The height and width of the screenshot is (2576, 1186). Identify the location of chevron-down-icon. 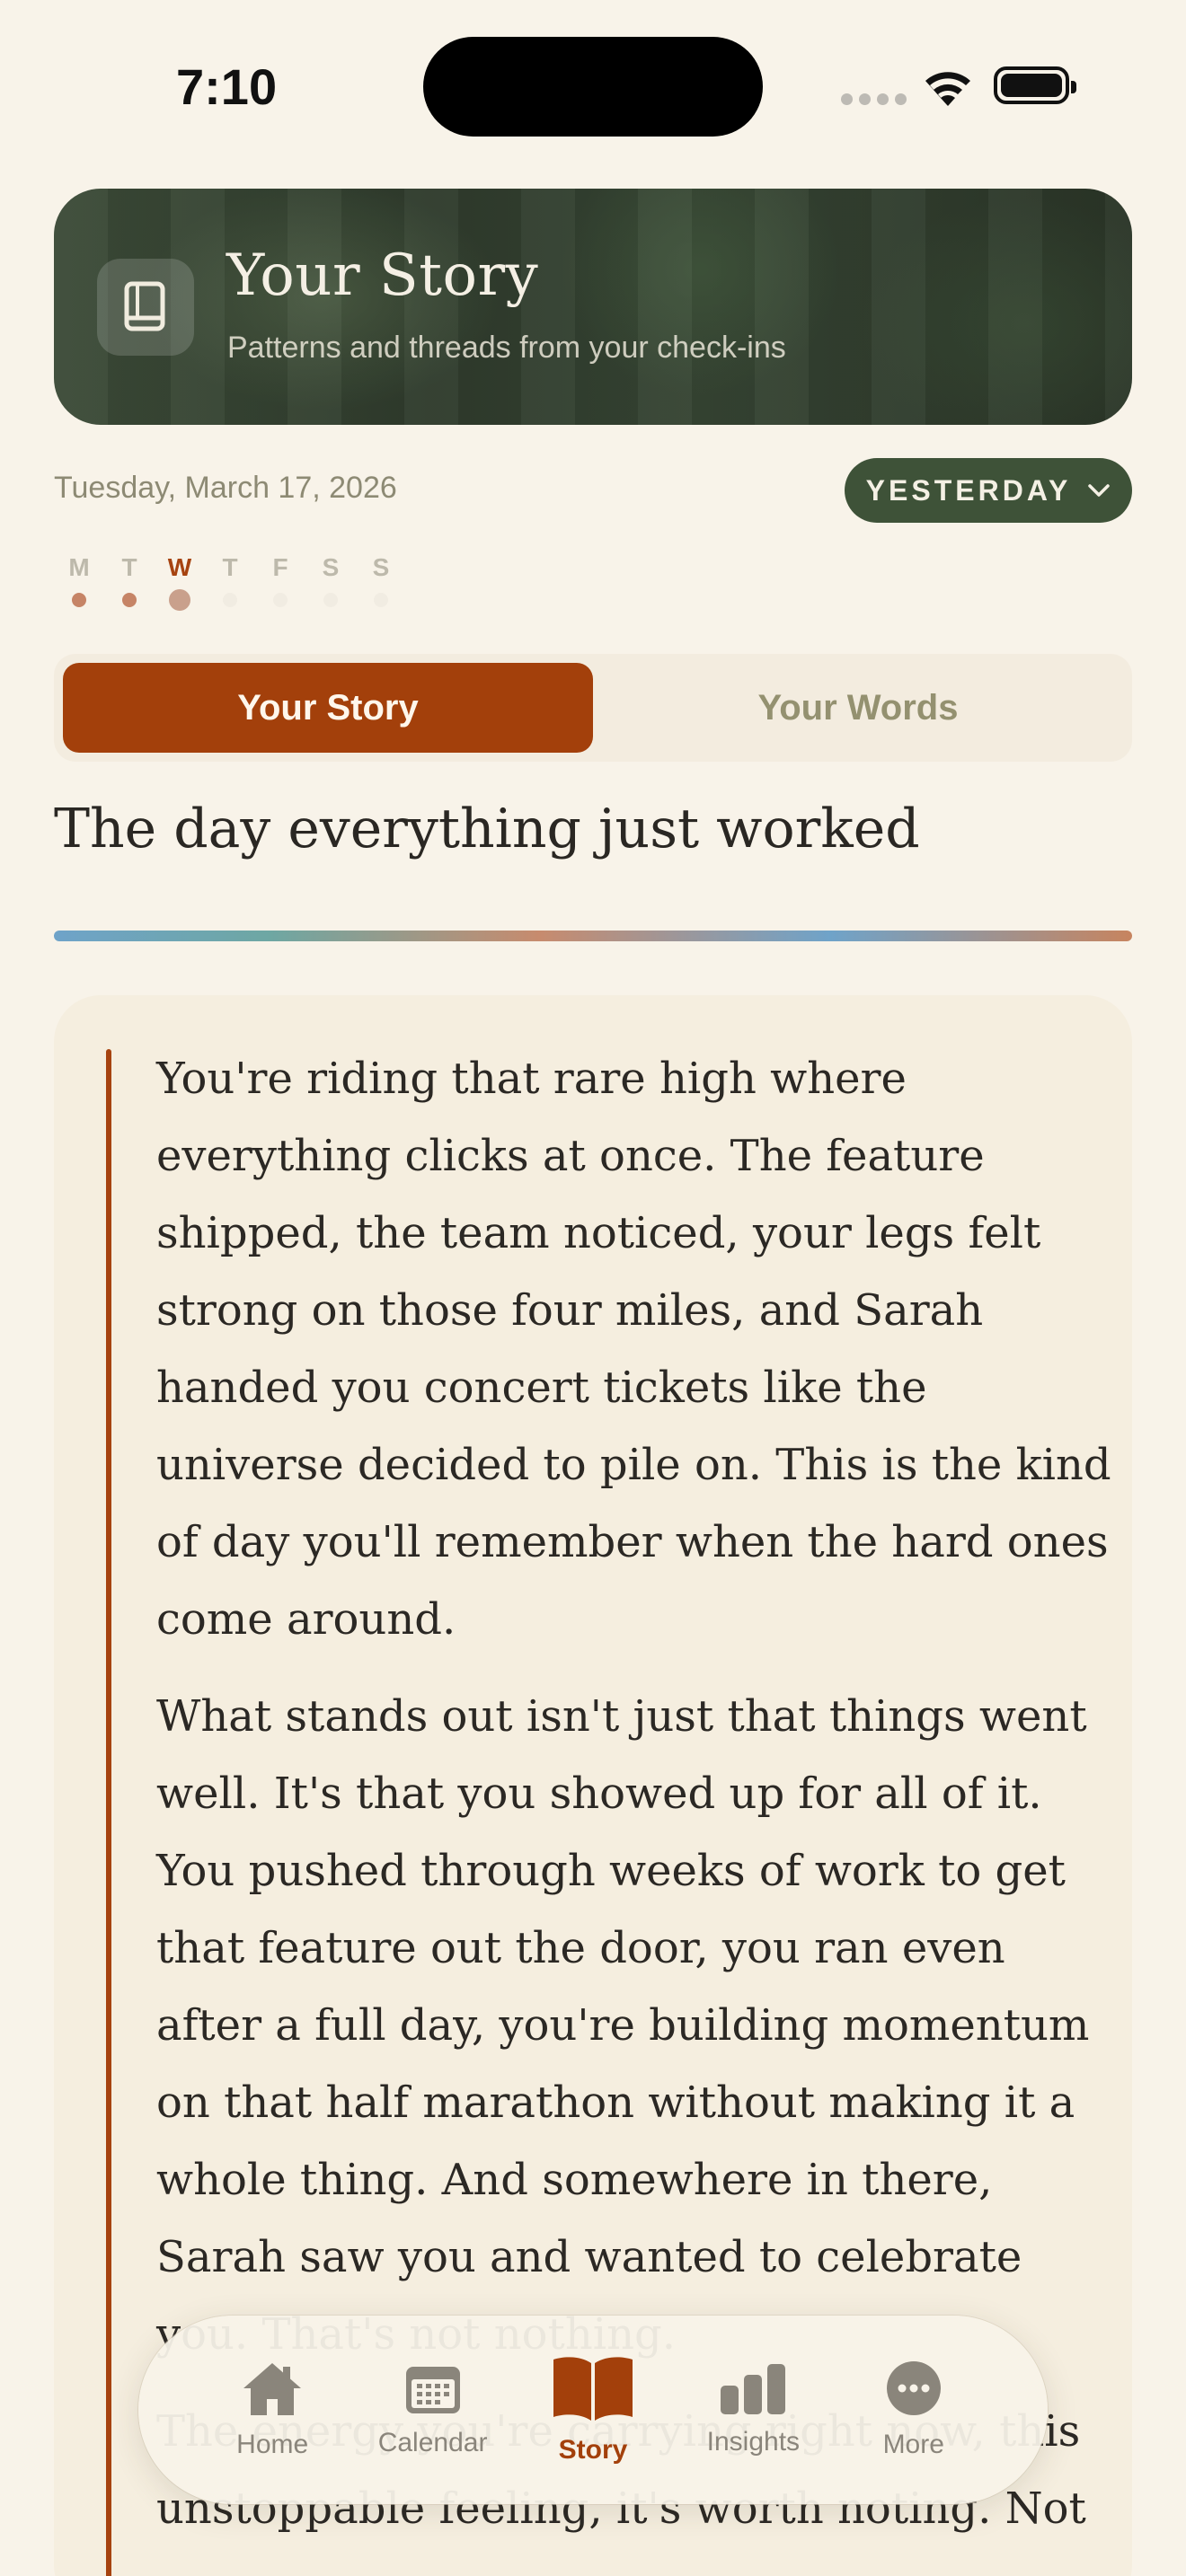
(1099, 490).